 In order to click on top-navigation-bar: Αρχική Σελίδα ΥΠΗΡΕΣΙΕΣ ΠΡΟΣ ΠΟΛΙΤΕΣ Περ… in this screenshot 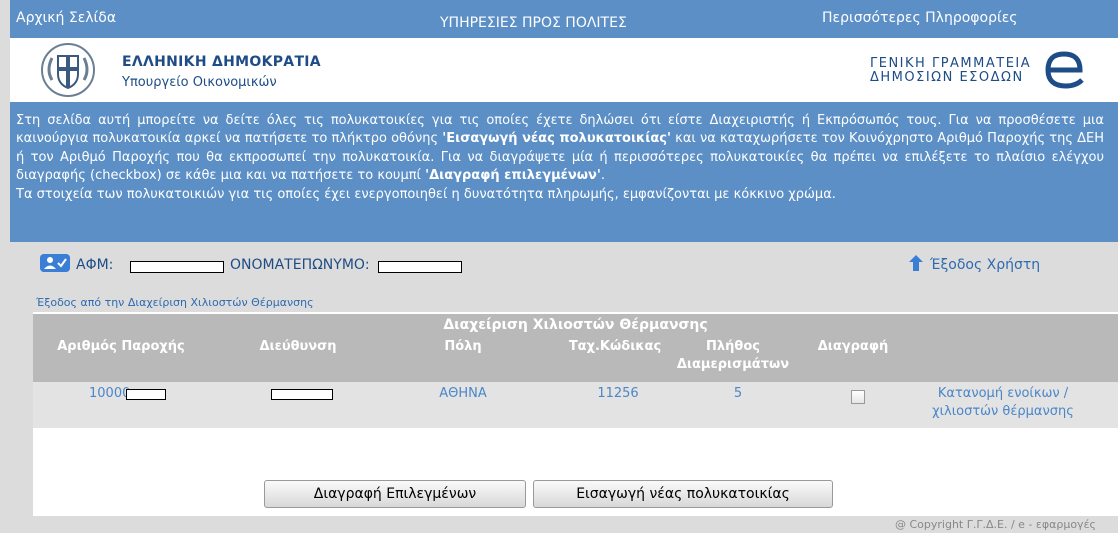, I will do `click(564, 19)`.